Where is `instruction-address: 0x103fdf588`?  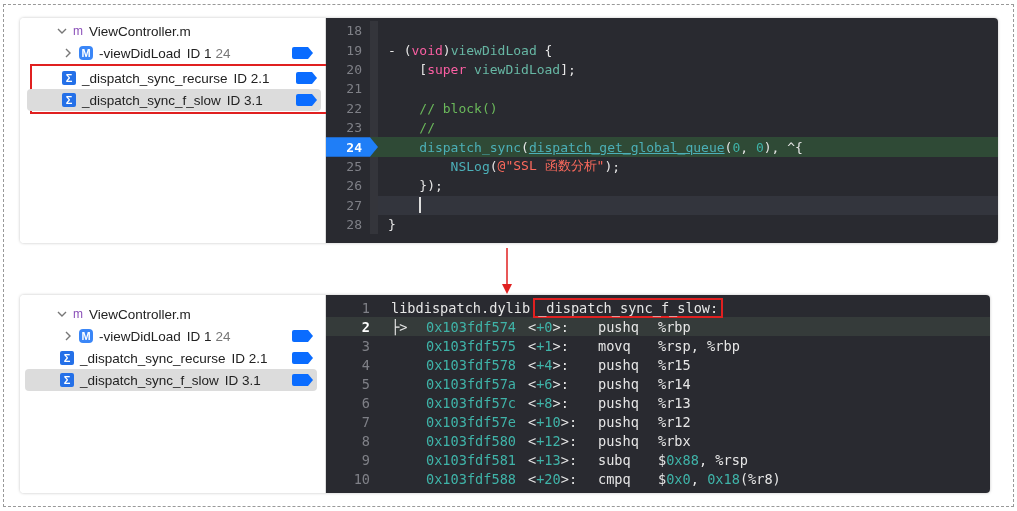 instruction-address: 0x103fdf588 is located at coordinates (472, 478).